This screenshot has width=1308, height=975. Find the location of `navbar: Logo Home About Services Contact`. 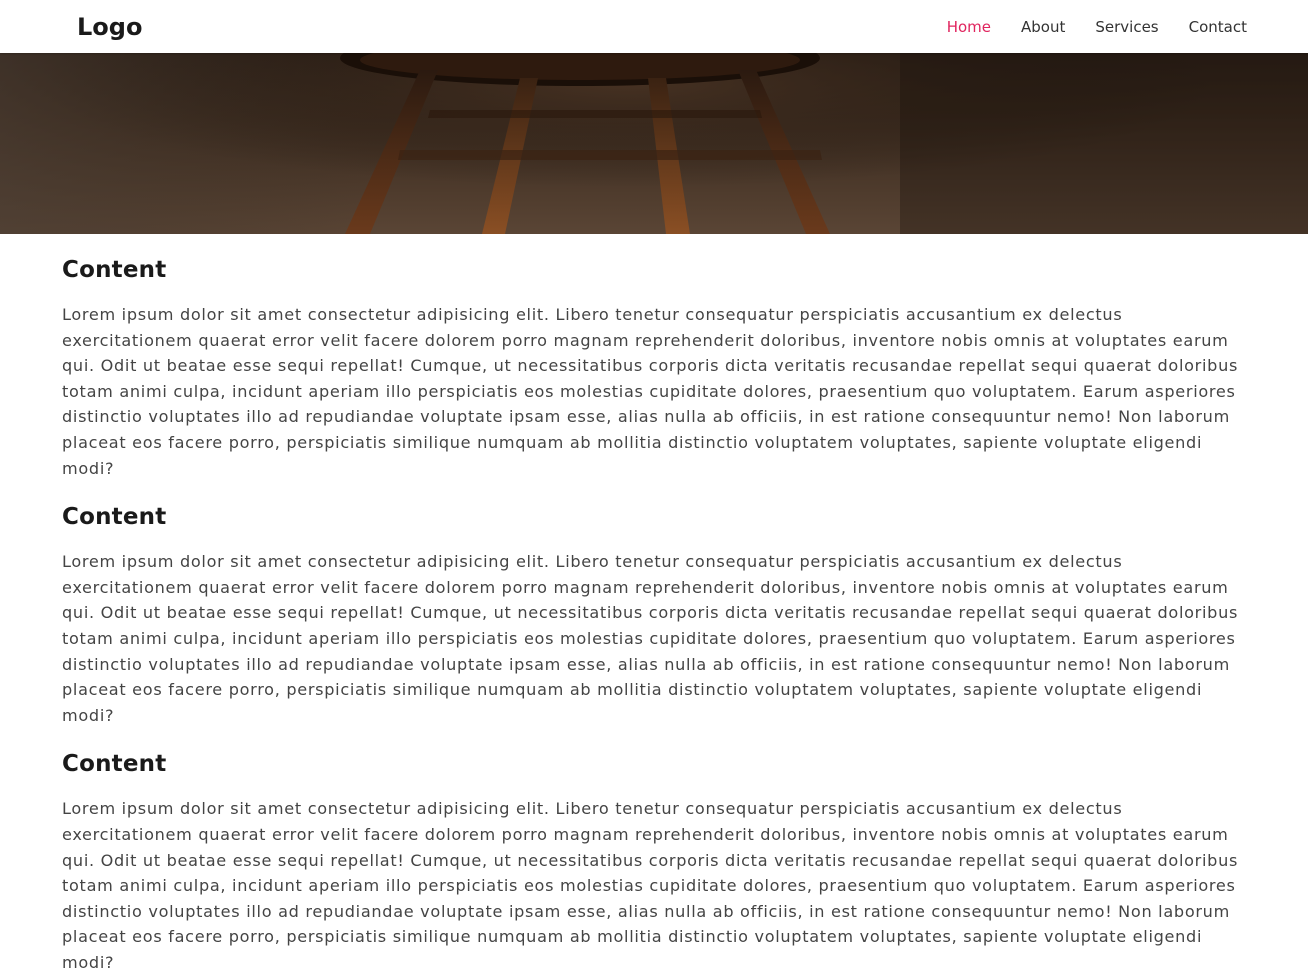

navbar: Logo Home About Services Contact is located at coordinates (654, 26).